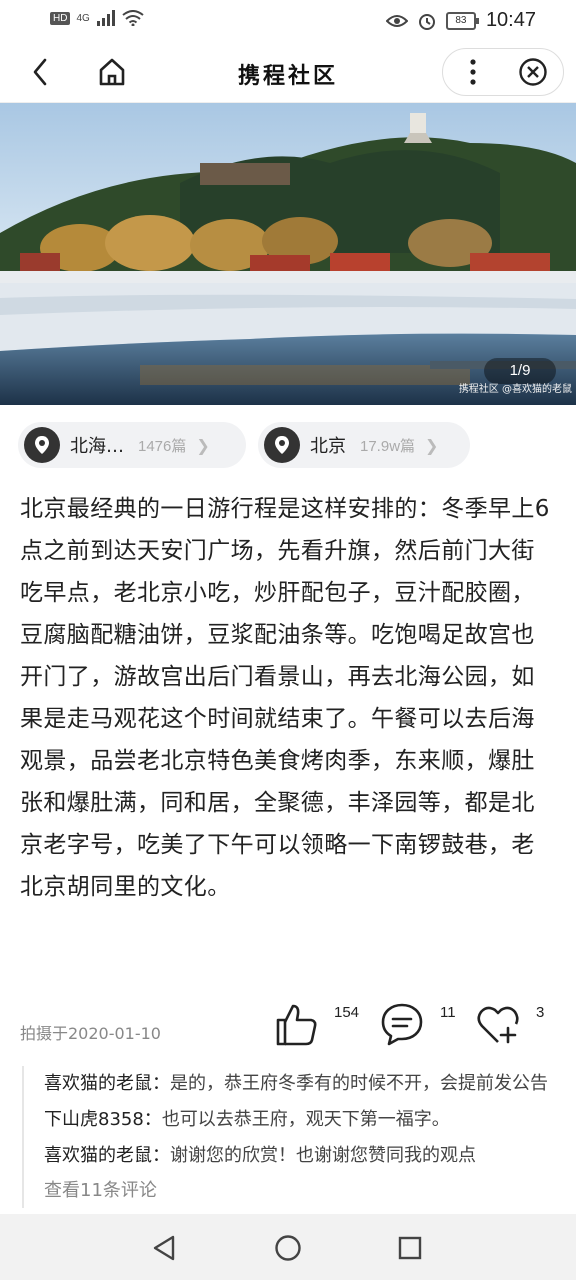  I want to click on network-type: 4G, so click(83, 18).